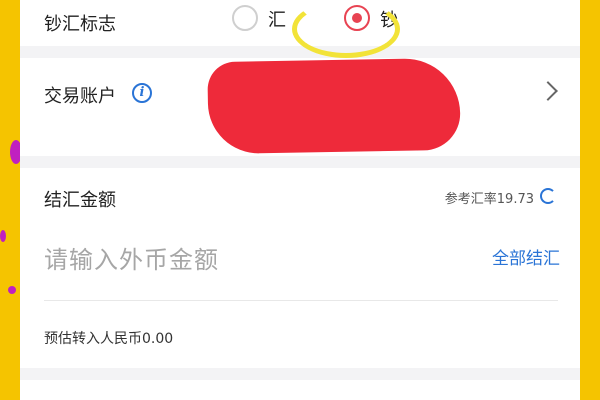 The width and height of the screenshot is (600, 400). Describe the element at coordinates (80, 96) in the screenshot. I see `trade-account-label: 交易账户` at that location.